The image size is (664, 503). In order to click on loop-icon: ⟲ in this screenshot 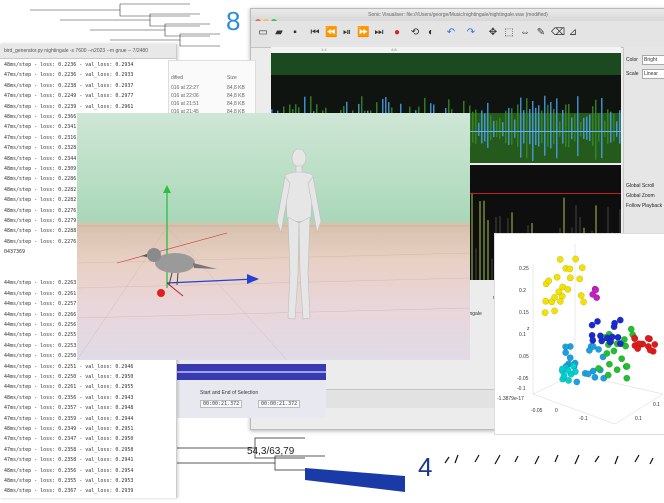, I will do `click(415, 33)`.